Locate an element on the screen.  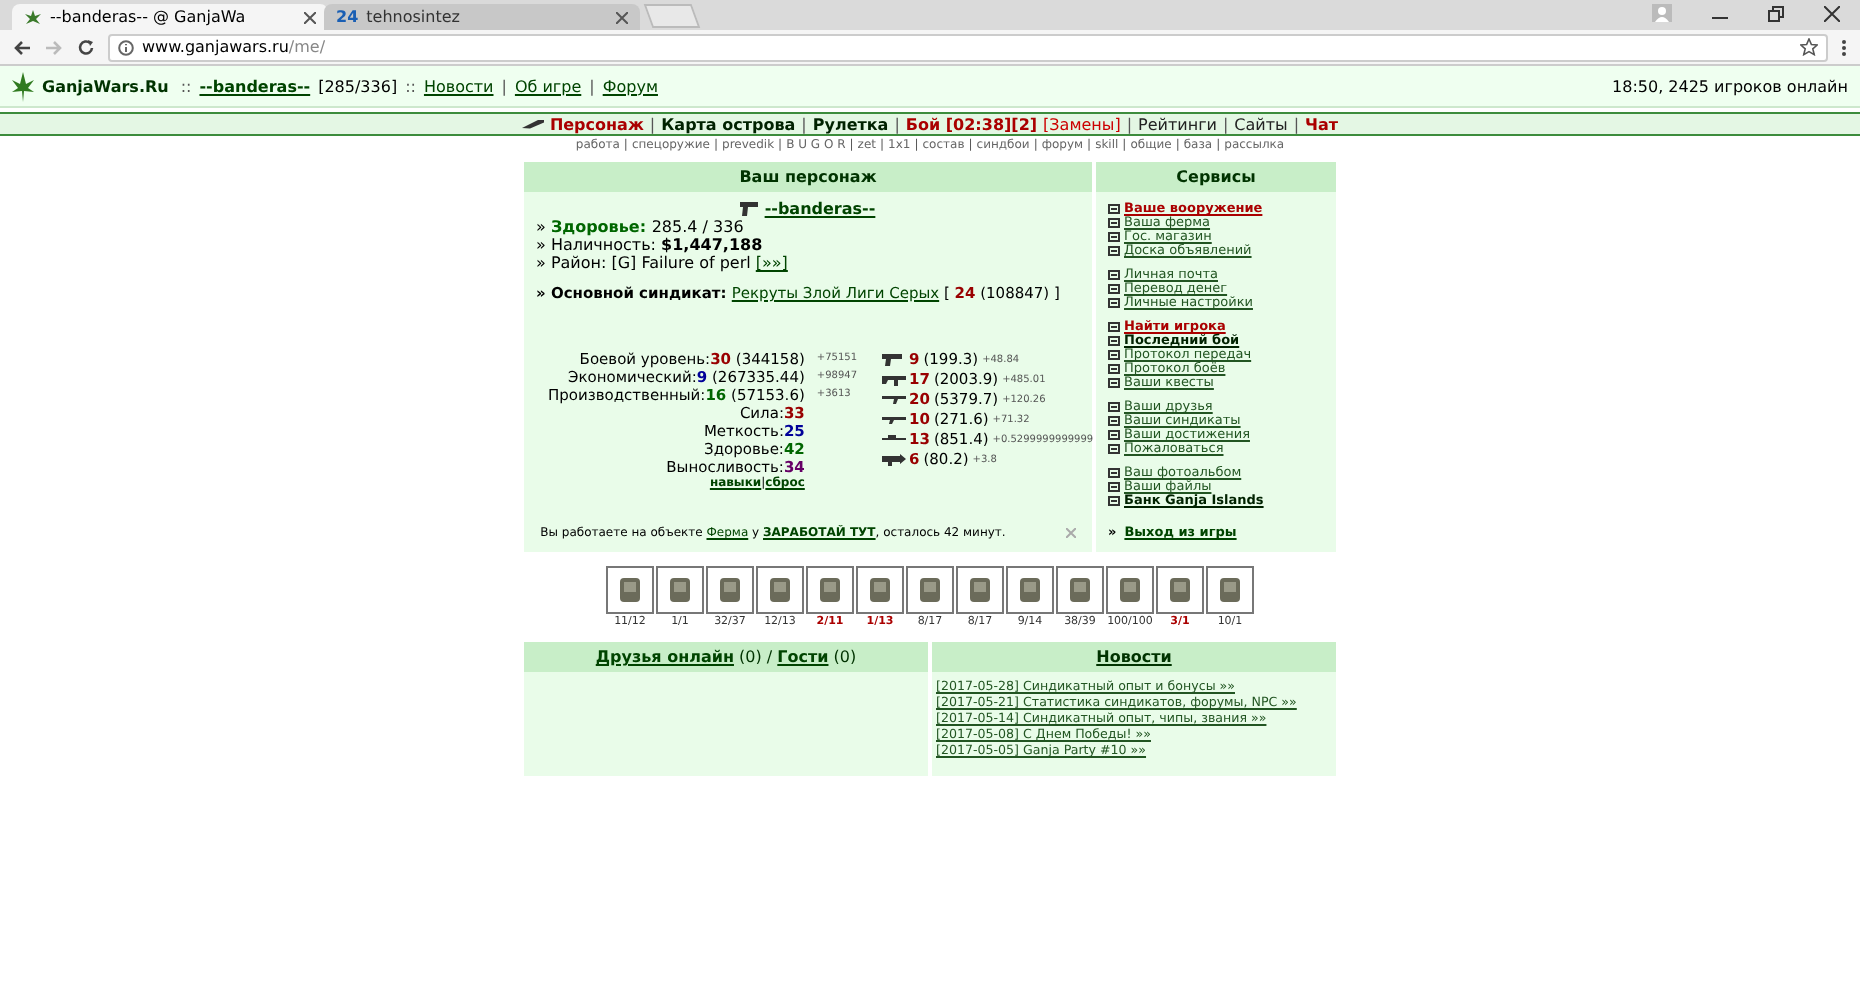
player-name-link: --banderas-- is located at coordinates (820, 209).